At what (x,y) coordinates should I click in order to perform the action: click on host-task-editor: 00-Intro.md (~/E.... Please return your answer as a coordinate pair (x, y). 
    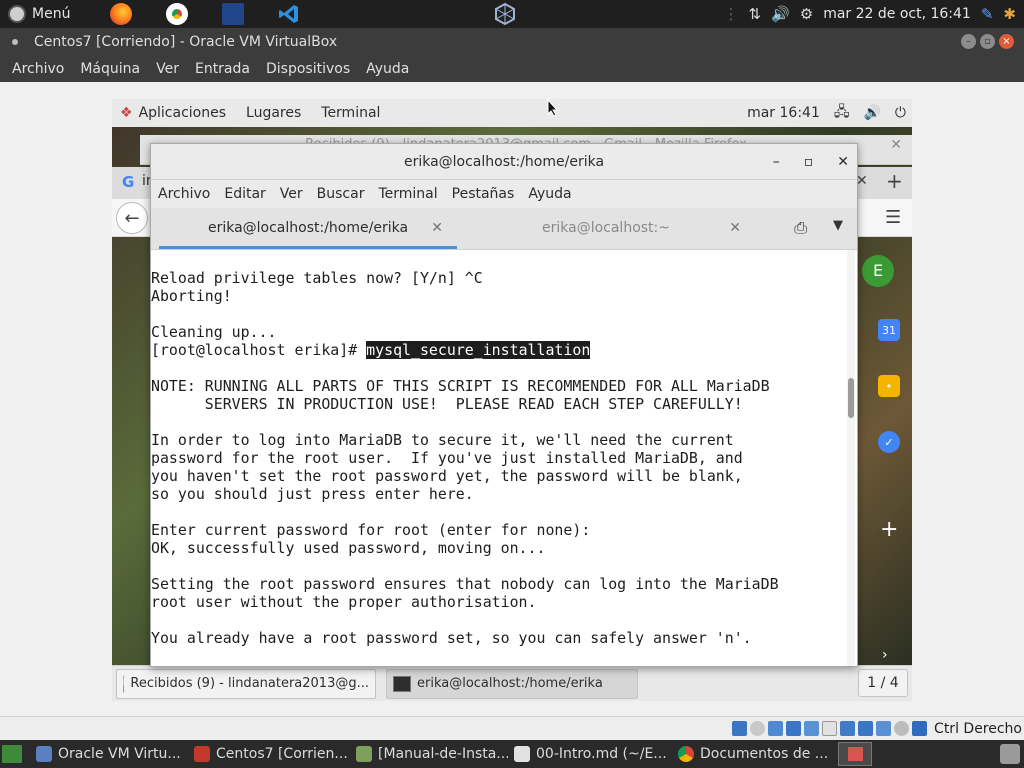
    Looking at the image, I should click on (590, 754).